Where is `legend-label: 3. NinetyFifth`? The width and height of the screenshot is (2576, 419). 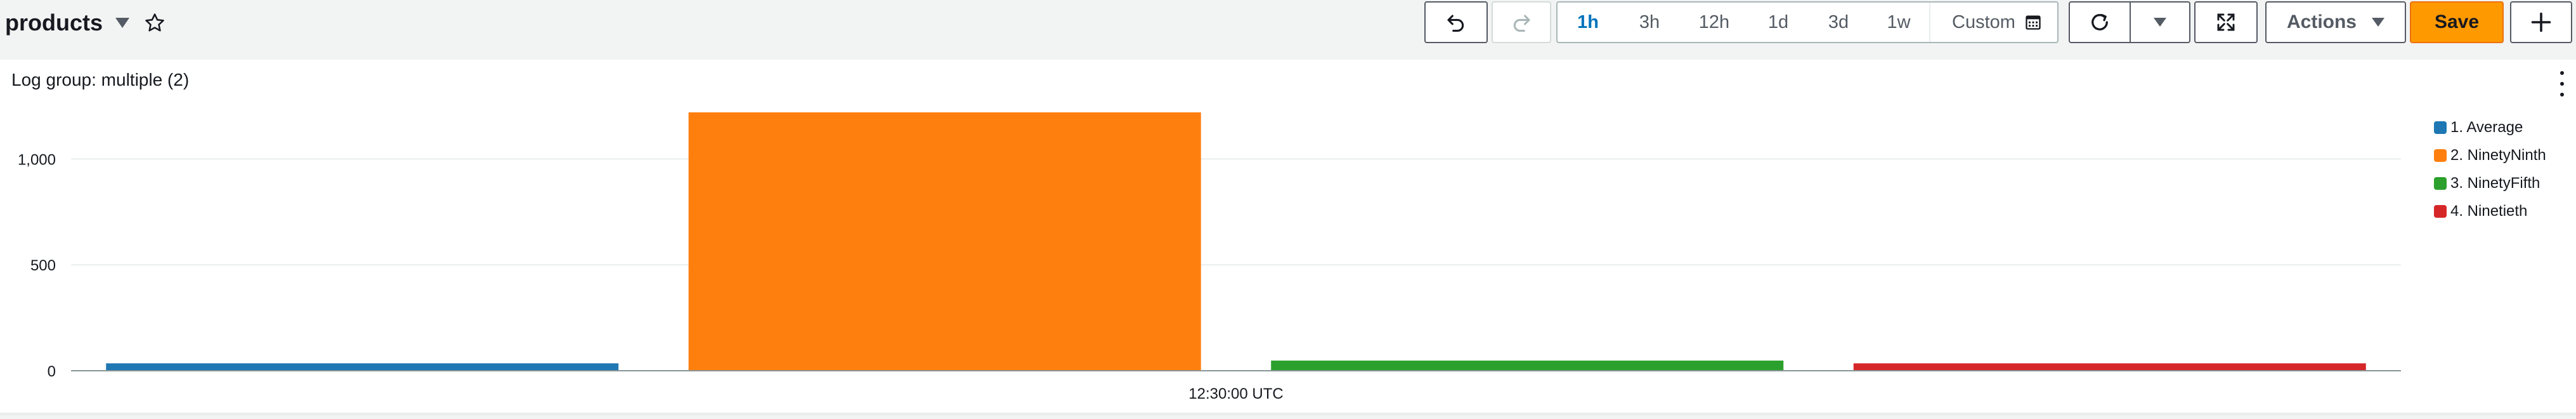 legend-label: 3. NinetyFifth is located at coordinates (2495, 184).